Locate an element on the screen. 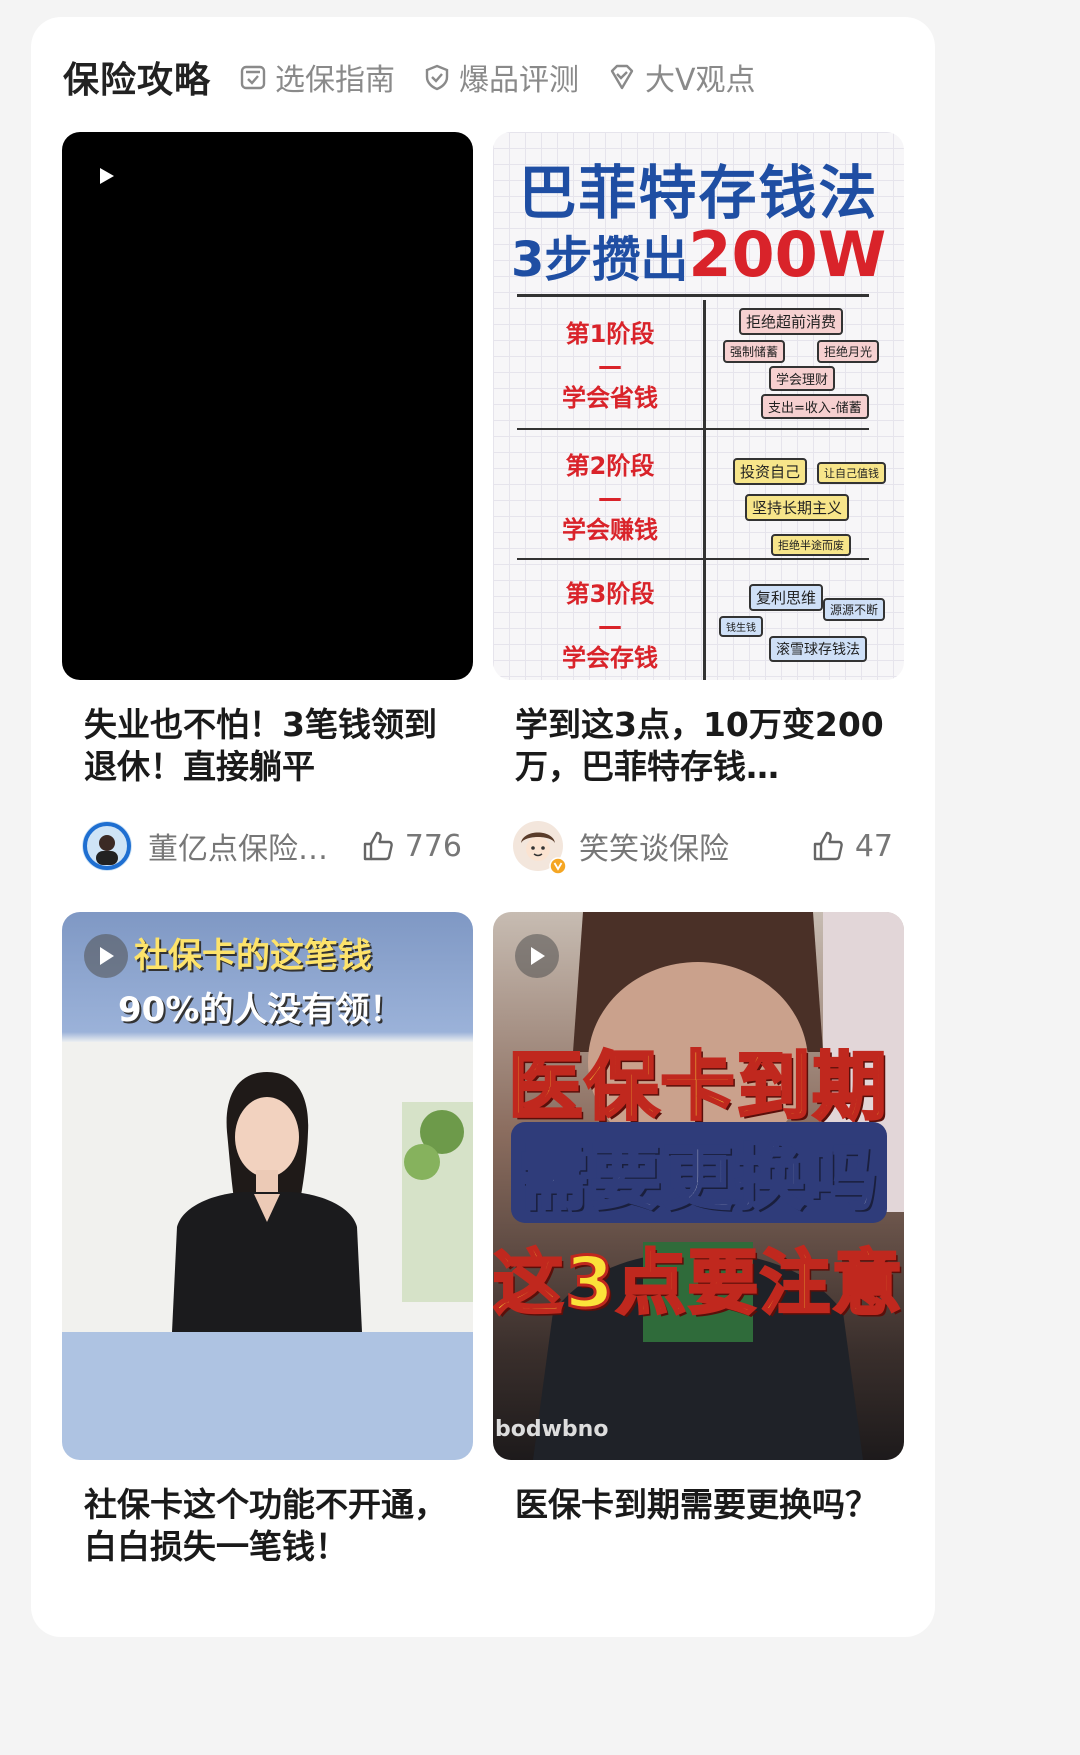 This screenshot has height=1755, width=1080. section-title: 保险攻略 is located at coordinates (137, 80).